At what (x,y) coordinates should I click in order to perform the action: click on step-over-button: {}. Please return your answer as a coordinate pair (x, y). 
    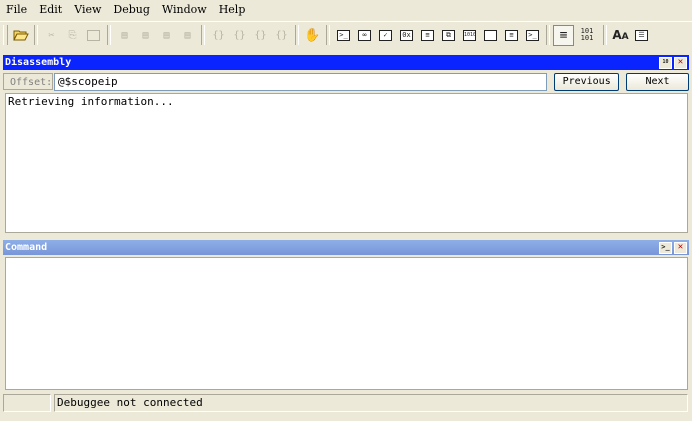
    Looking at the image, I should click on (239, 35).